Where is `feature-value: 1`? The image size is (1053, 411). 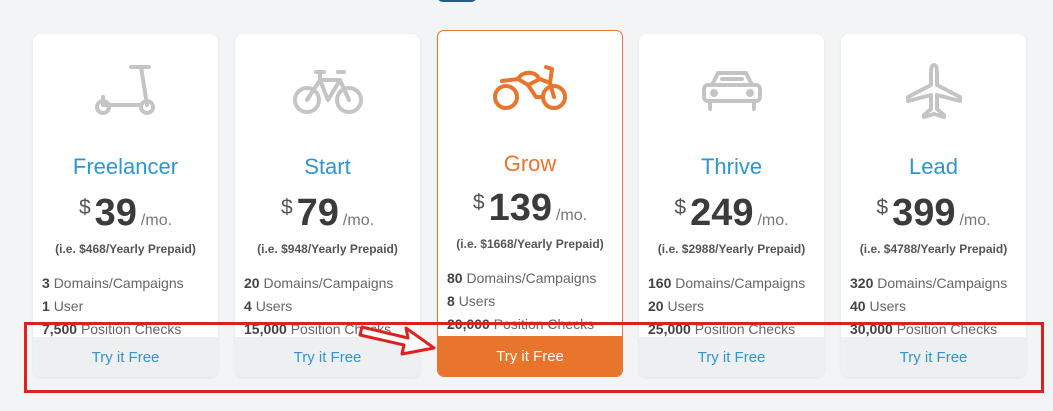
feature-value: 1 is located at coordinates (46, 306).